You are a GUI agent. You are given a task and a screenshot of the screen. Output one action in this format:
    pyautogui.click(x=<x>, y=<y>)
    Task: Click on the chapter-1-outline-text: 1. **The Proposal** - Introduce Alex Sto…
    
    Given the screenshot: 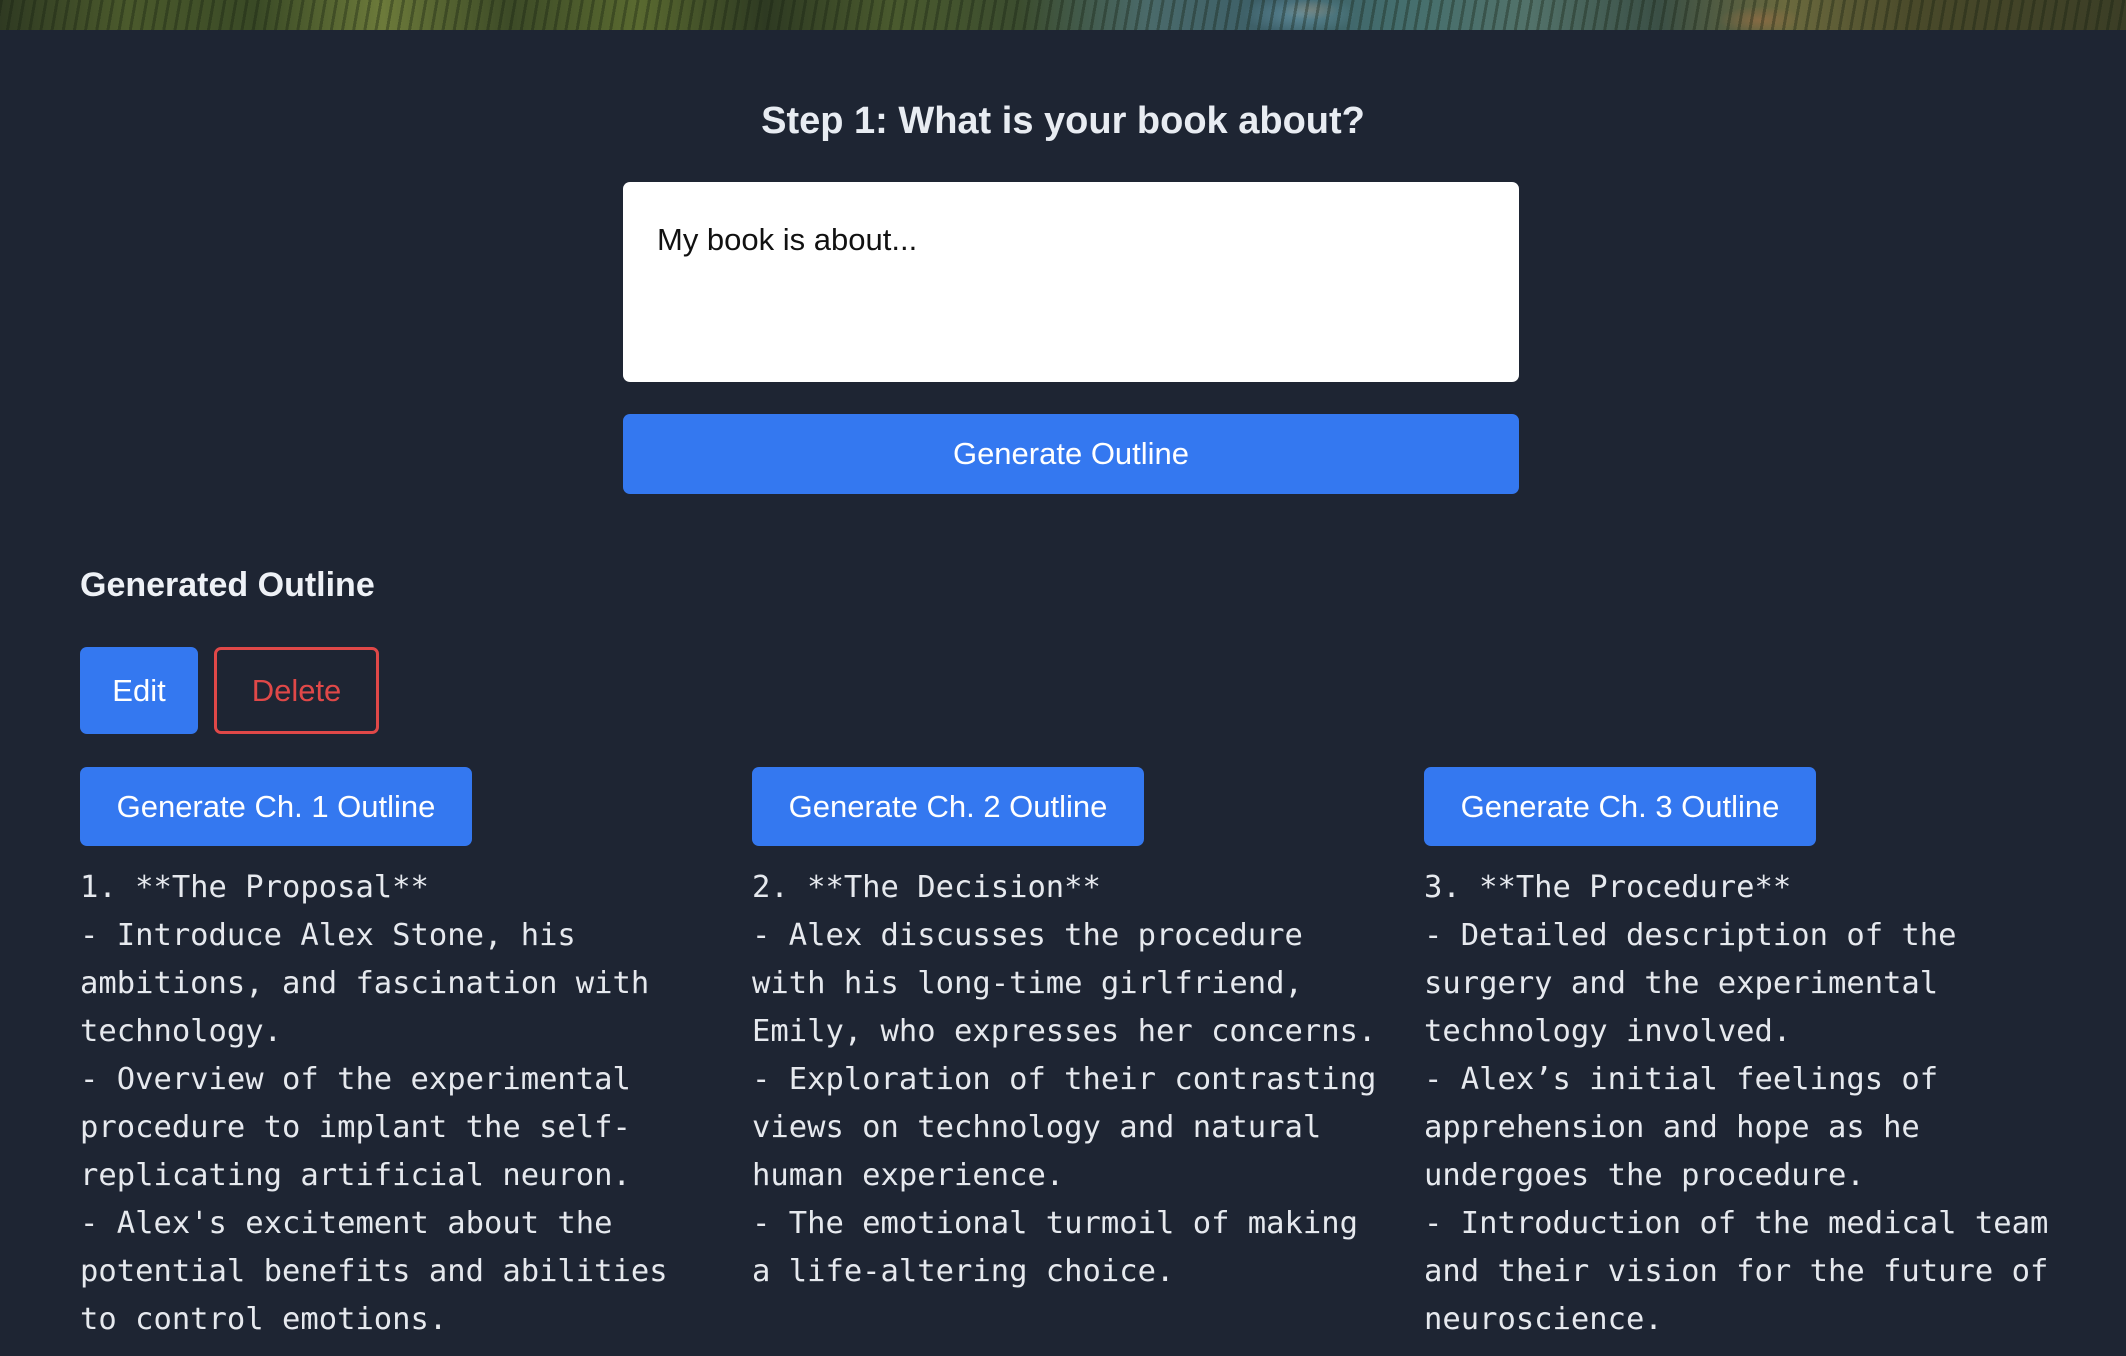 What is the action you would take?
    pyautogui.click(x=374, y=1103)
    